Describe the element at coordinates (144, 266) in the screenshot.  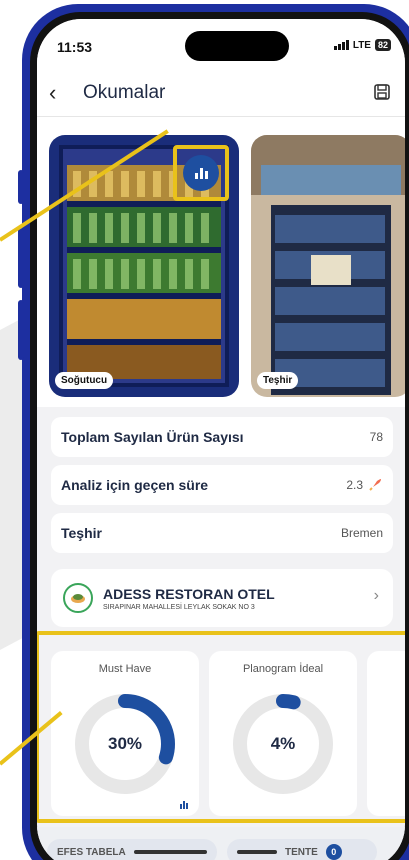
I see `photo-card-cooler: Soğutucu` at that location.